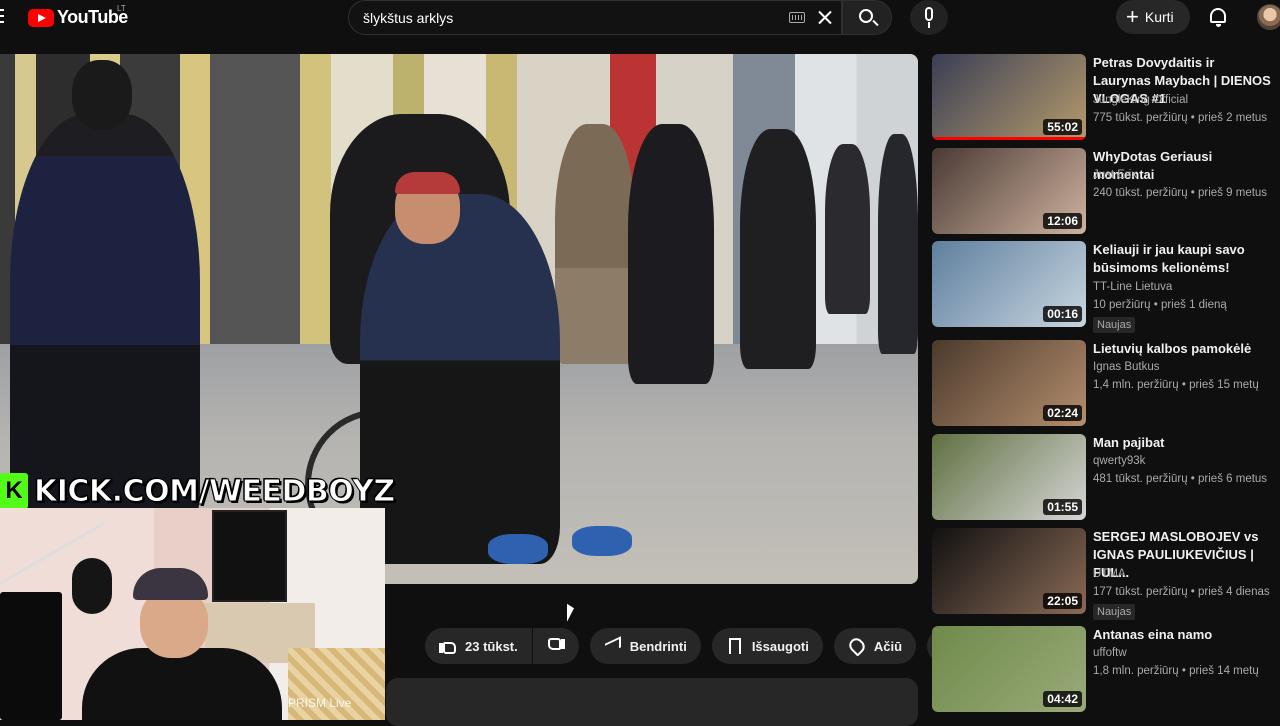 The height and width of the screenshot is (726, 1280). Describe the element at coordinates (1160, 305) in the screenshot. I see `video-meta: 10 peržiūrų • prieš 1 dieną` at that location.